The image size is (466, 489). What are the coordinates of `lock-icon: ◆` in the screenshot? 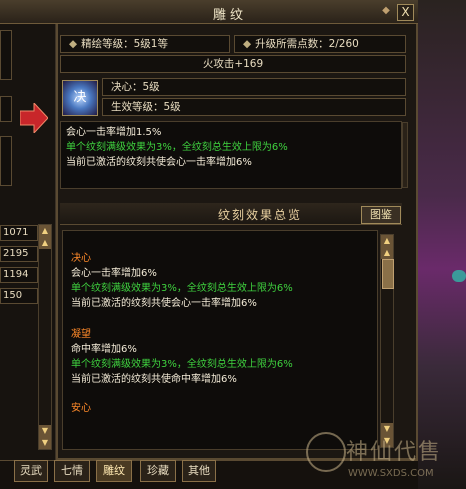 It's located at (386, 12).